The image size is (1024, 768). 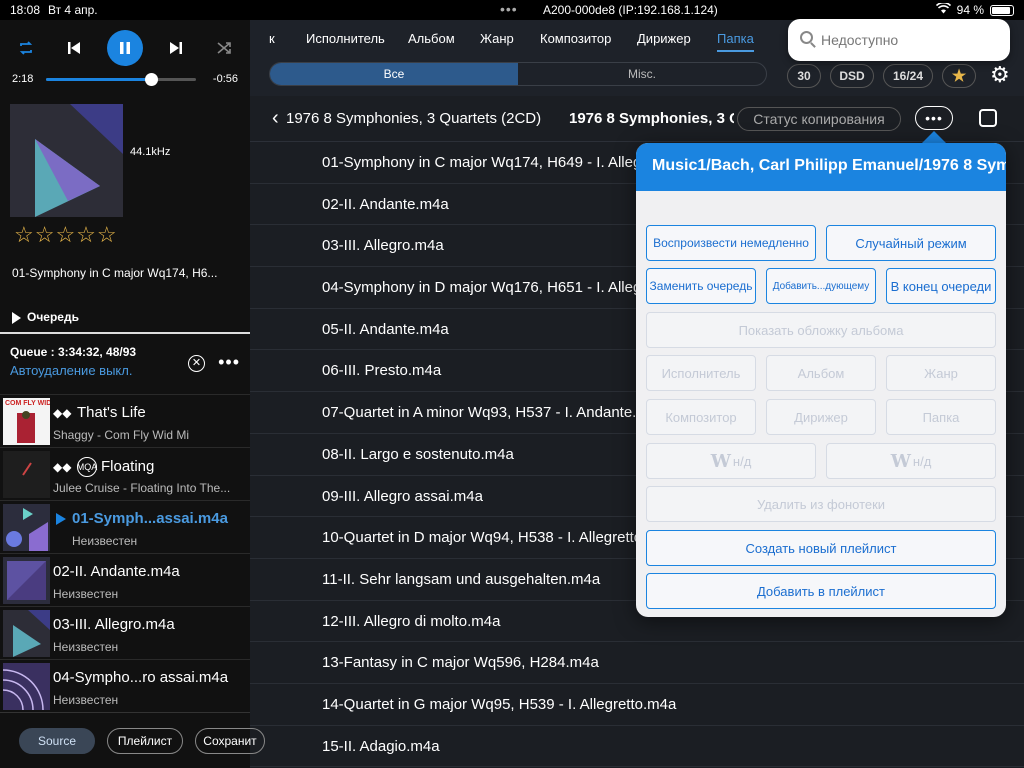 I want to click on progress-fill, so click(x=98, y=79).